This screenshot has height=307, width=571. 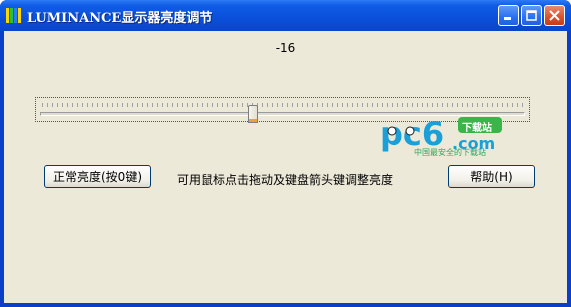 I want to click on minimize-icon, so click(x=507, y=18).